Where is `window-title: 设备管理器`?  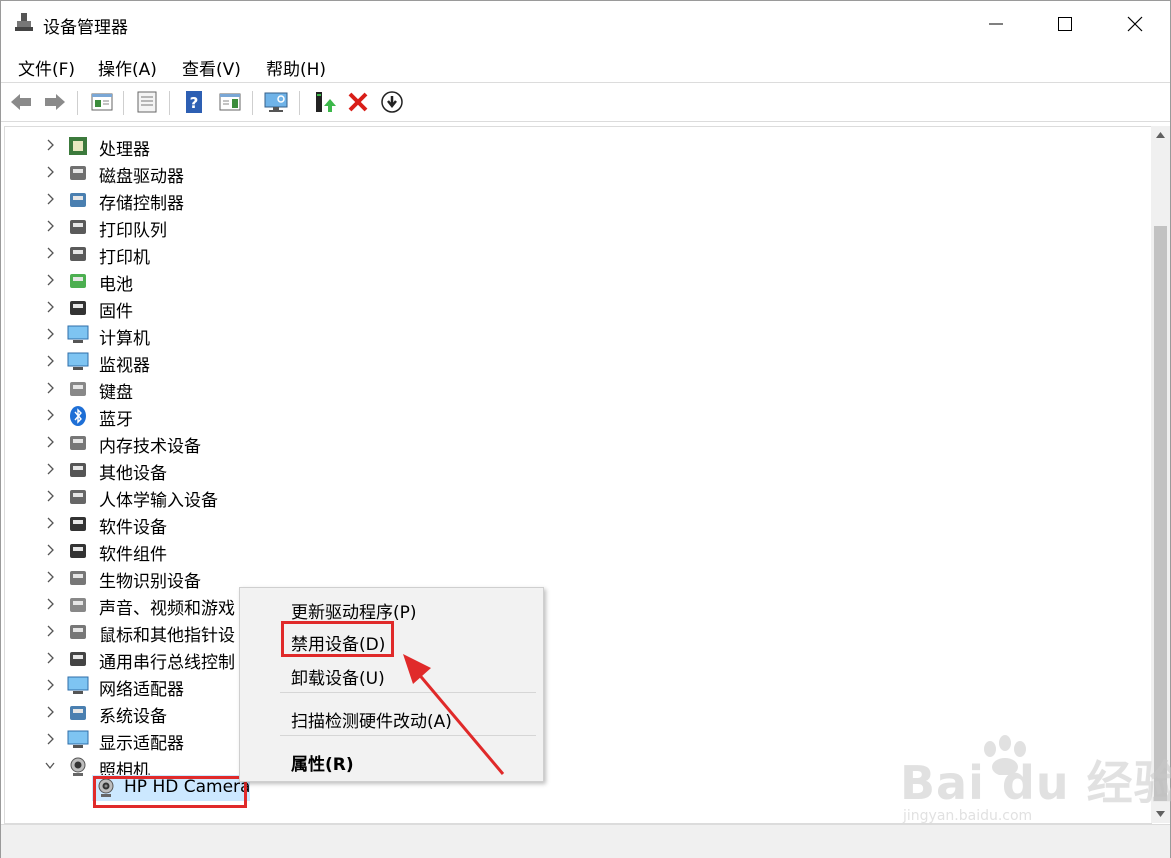
window-title: 设备管理器 is located at coordinates (85, 28).